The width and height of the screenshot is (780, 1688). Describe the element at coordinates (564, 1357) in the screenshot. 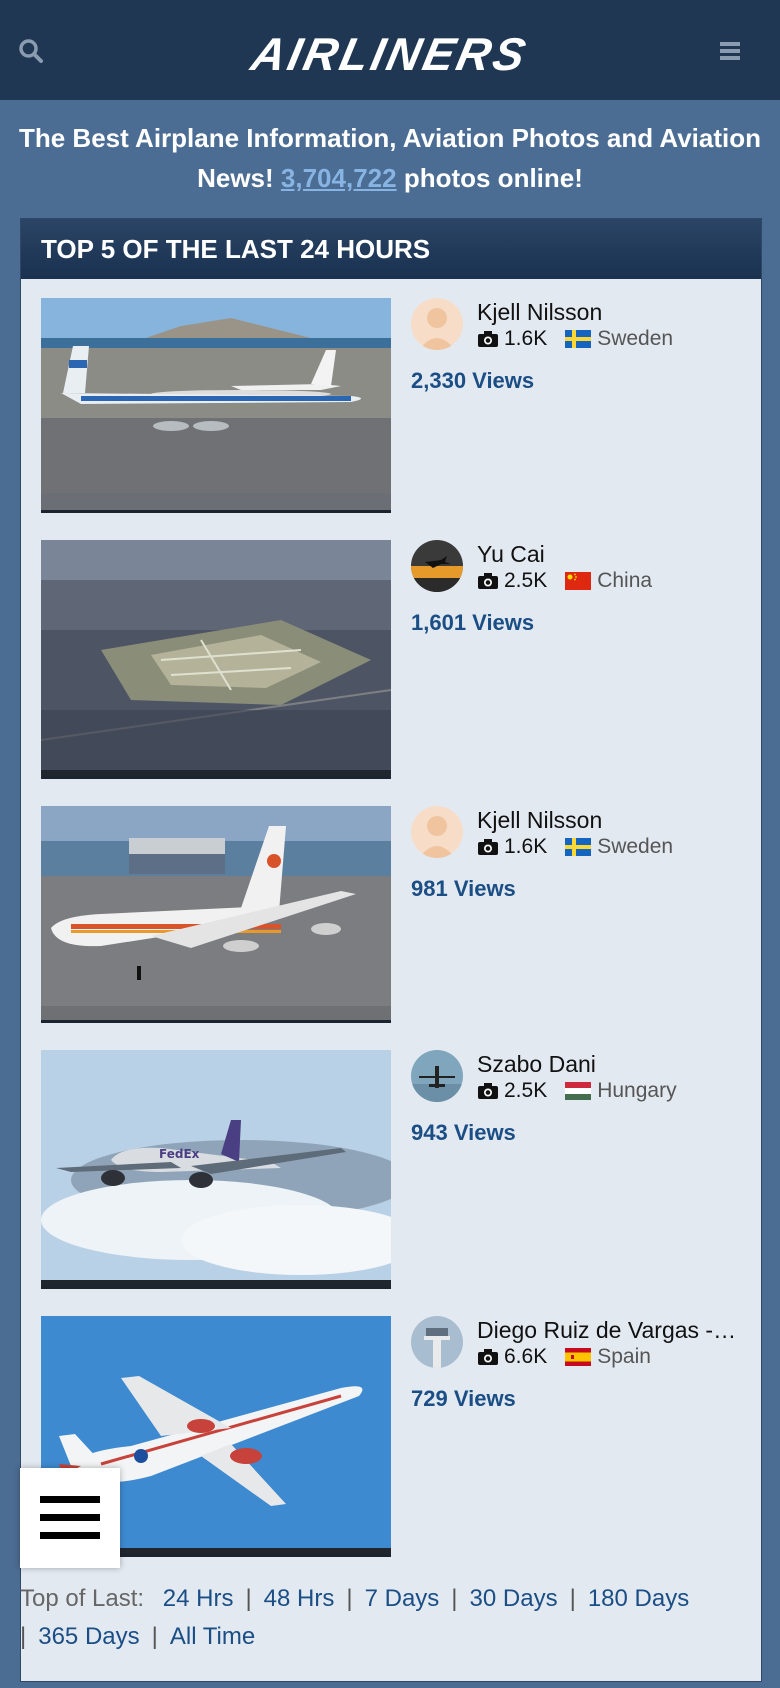

I see `photographer-stats: 6.6K Spain` at that location.